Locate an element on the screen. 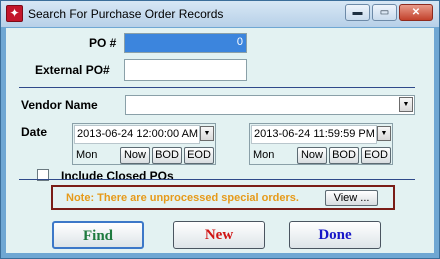 Image resolution: width=440 pixels, height=259 pixels. star-app-icon: ✦ is located at coordinates (14, 13).